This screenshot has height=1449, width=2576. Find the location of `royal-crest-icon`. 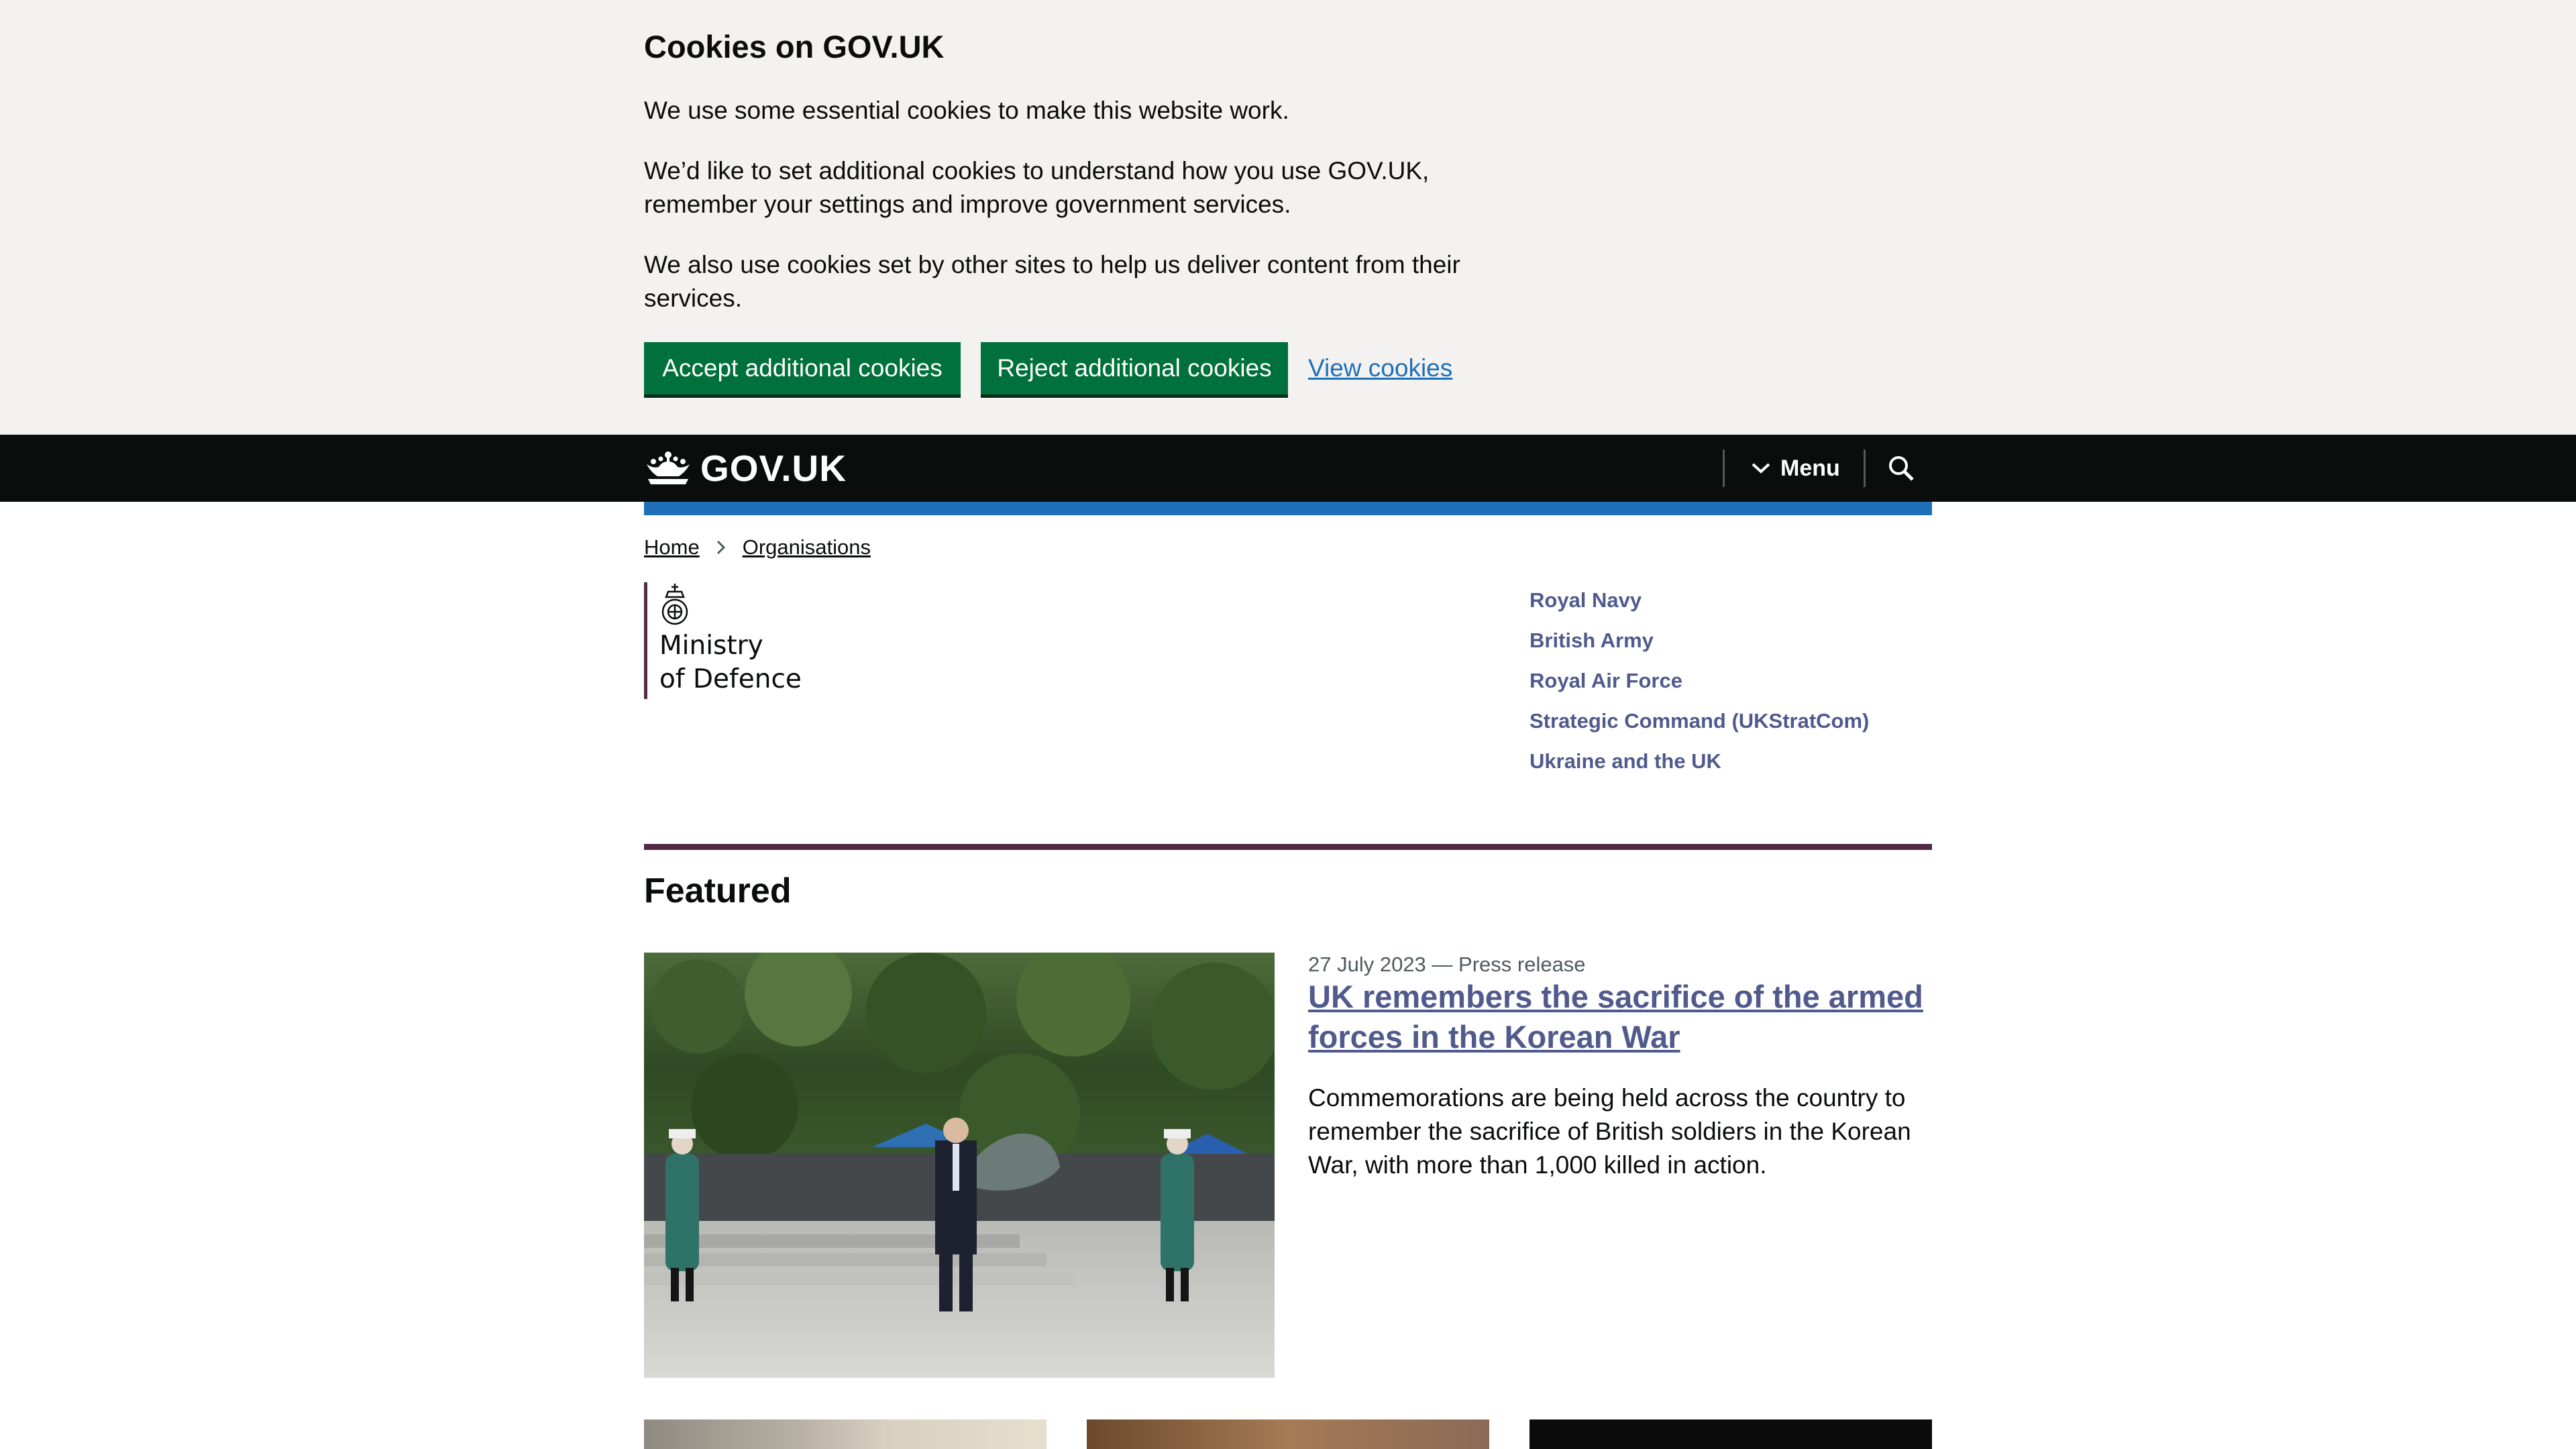

royal-crest-icon is located at coordinates (674, 604).